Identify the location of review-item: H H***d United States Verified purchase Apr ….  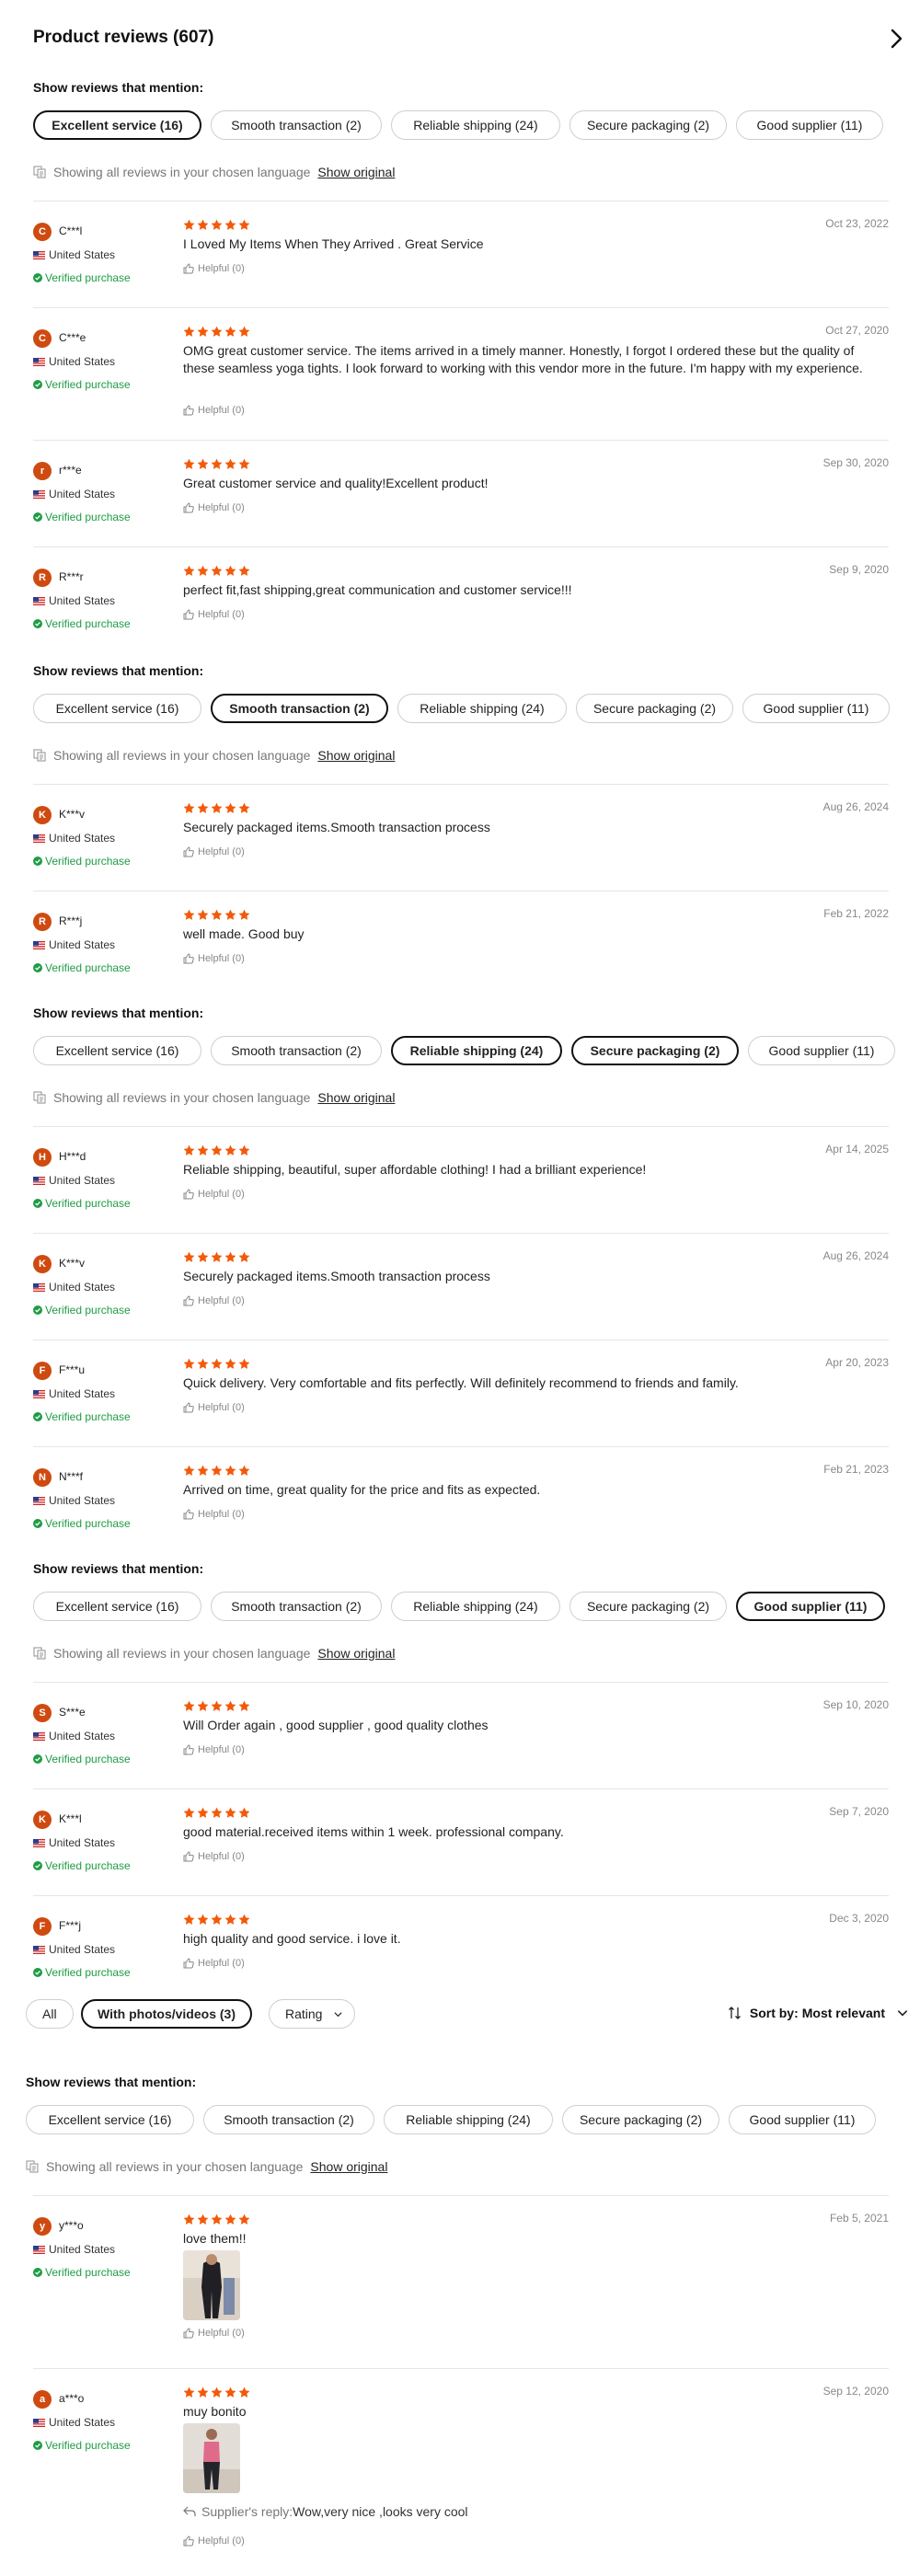
(461, 1179).